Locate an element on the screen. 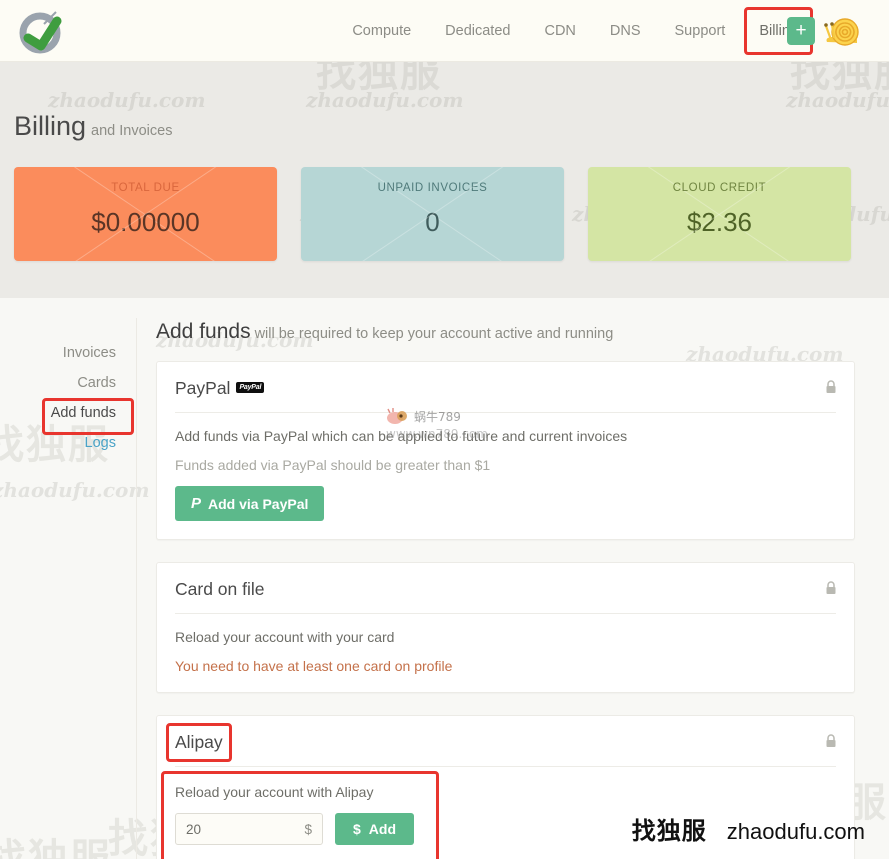 This screenshot has width=889, height=859. currency-symbol: $ is located at coordinates (308, 829).